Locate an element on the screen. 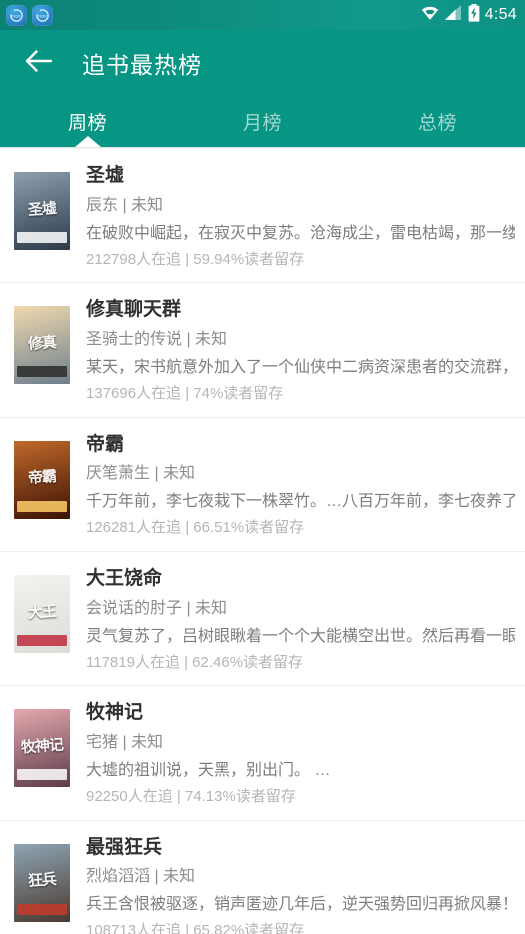  tab-monthly-label: 月榜 is located at coordinates (262, 123).